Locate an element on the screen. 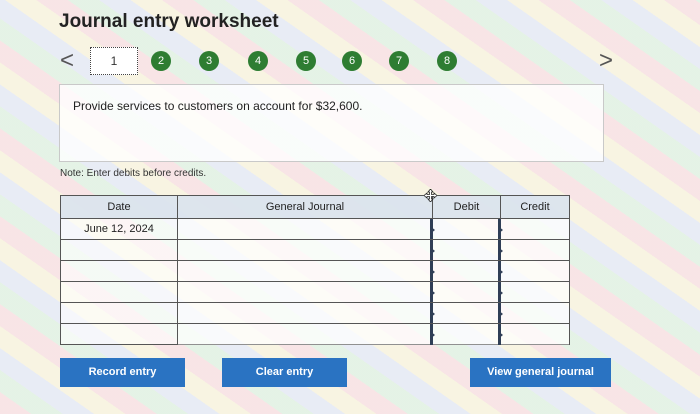 The height and width of the screenshot is (414, 700). journal-header-row: Date General Journal Debit Credit is located at coordinates (315, 207).